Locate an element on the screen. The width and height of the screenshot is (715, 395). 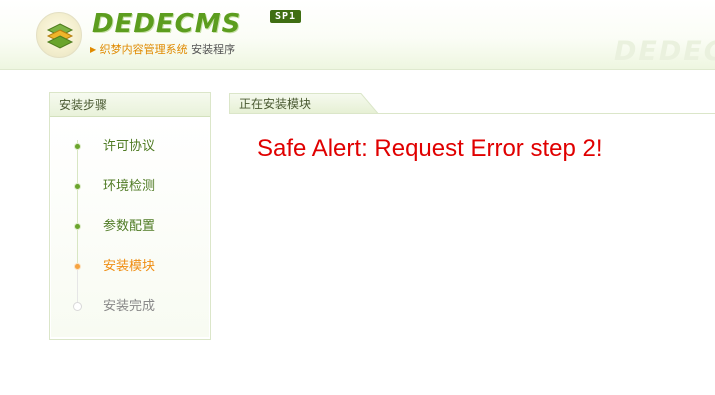
step-active-dot-icon is located at coordinates (77, 266).